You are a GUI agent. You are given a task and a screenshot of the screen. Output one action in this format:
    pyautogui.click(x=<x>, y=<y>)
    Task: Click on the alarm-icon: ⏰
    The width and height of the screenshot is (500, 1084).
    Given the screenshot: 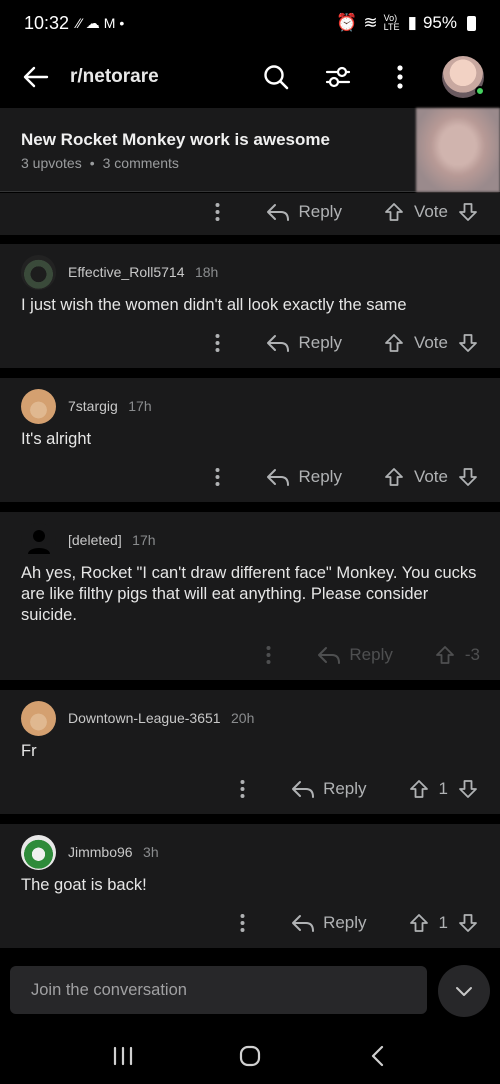 What is the action you would take?
    pyautogui.click(x=347, y=22)
    